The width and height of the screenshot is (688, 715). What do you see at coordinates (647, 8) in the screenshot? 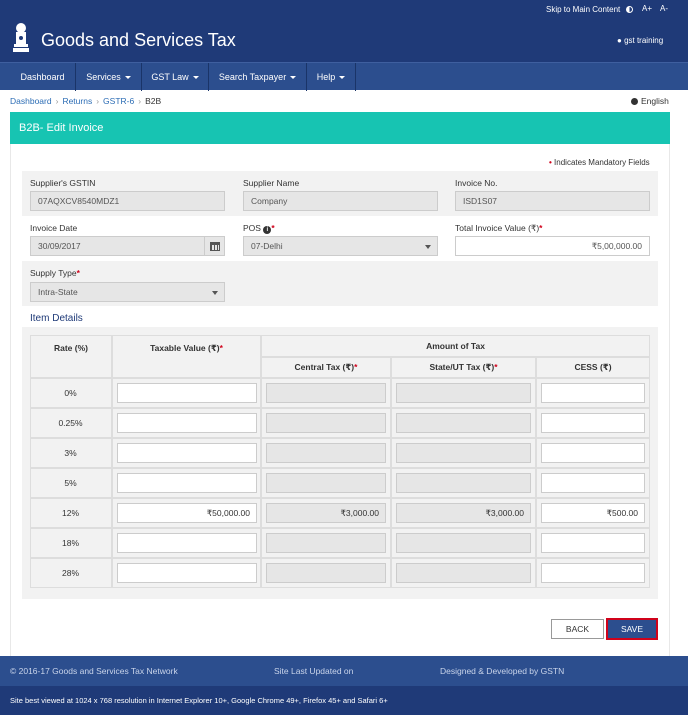
I see `font-increase-button: A+` at bounding box center [647, 8].